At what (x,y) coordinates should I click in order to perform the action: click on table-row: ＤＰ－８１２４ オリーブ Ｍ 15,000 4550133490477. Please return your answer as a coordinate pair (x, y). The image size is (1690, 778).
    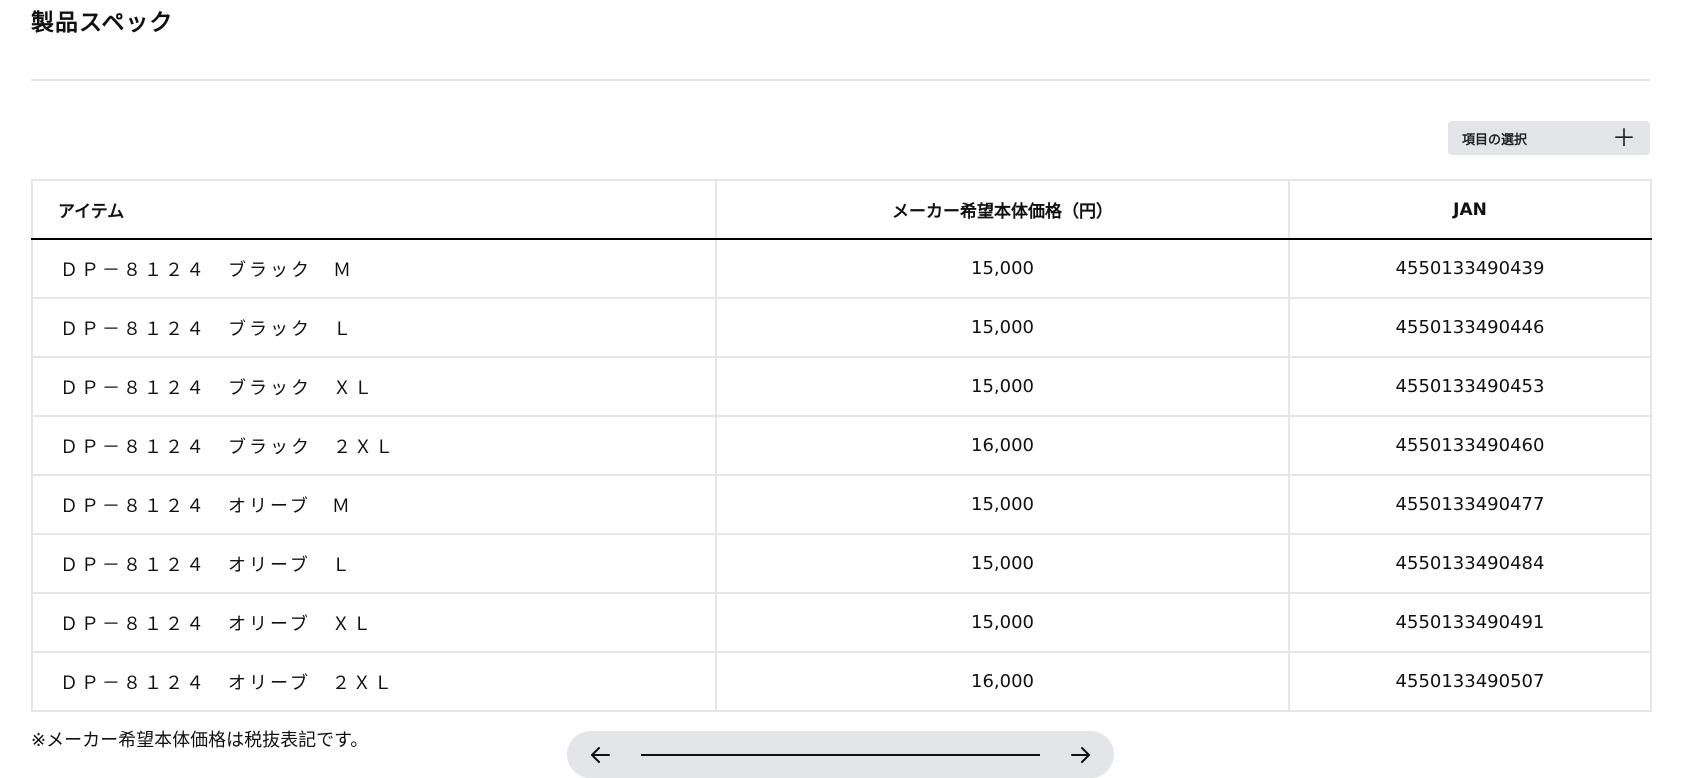
    Looking at the image, I should click on (841, 504).